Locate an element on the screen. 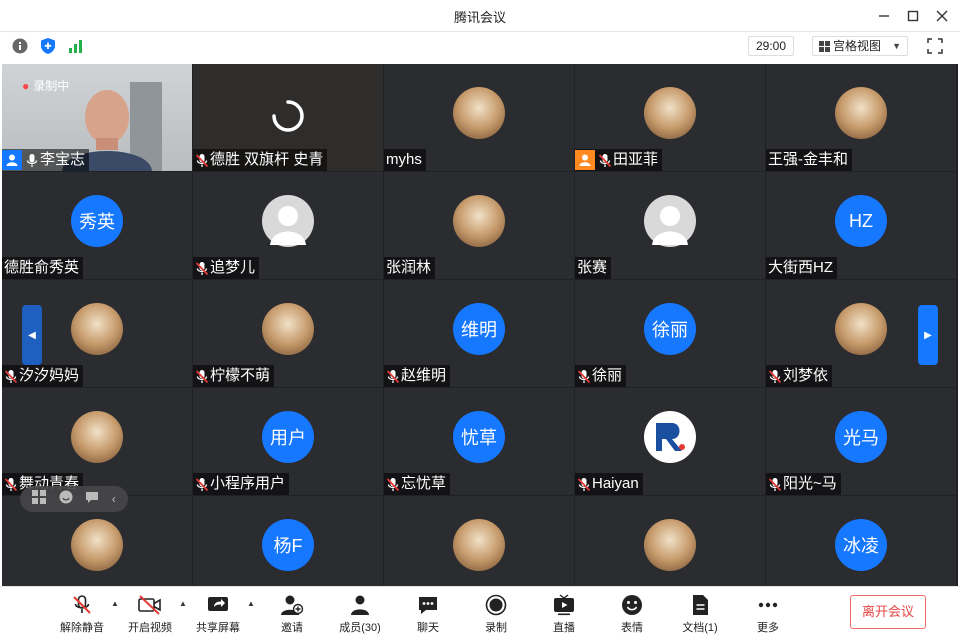  live-stream-button: 直播 is located at coordinates (564, 616).